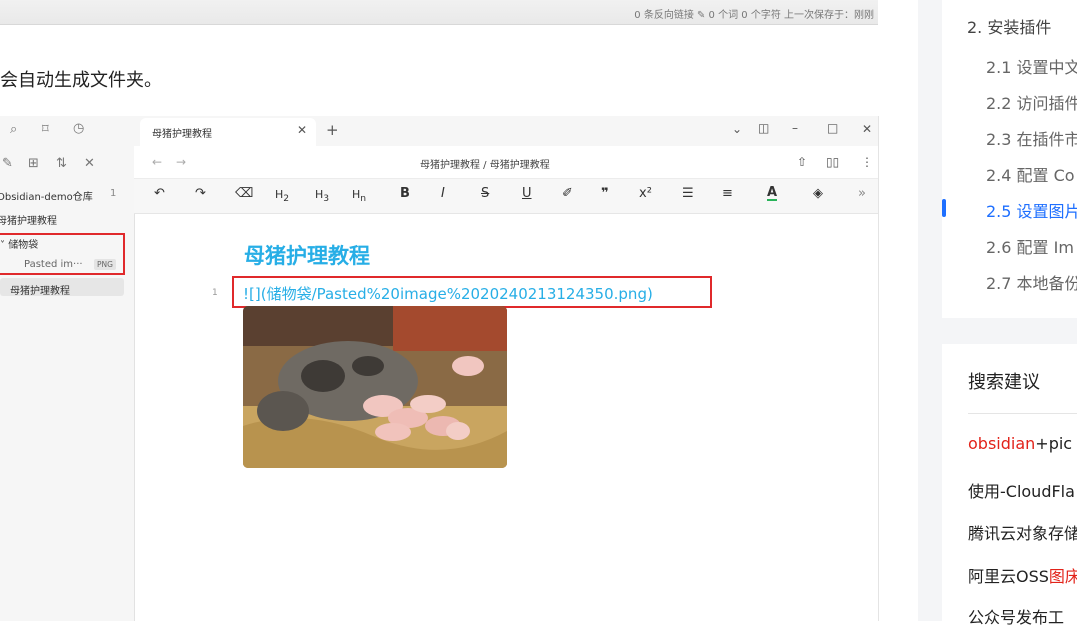 The height and width of the screenshot is (628, 1077). I want to click on new-tab-icon: +, so click(332, 130).